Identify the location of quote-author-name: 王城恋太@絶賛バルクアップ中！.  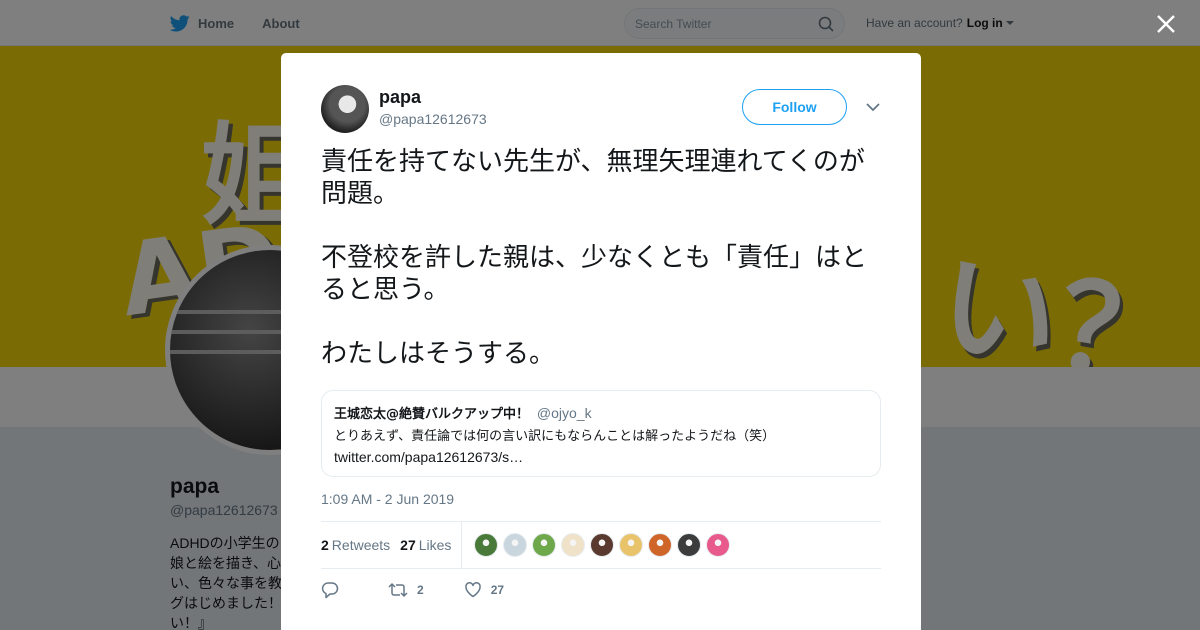
(432, 414).